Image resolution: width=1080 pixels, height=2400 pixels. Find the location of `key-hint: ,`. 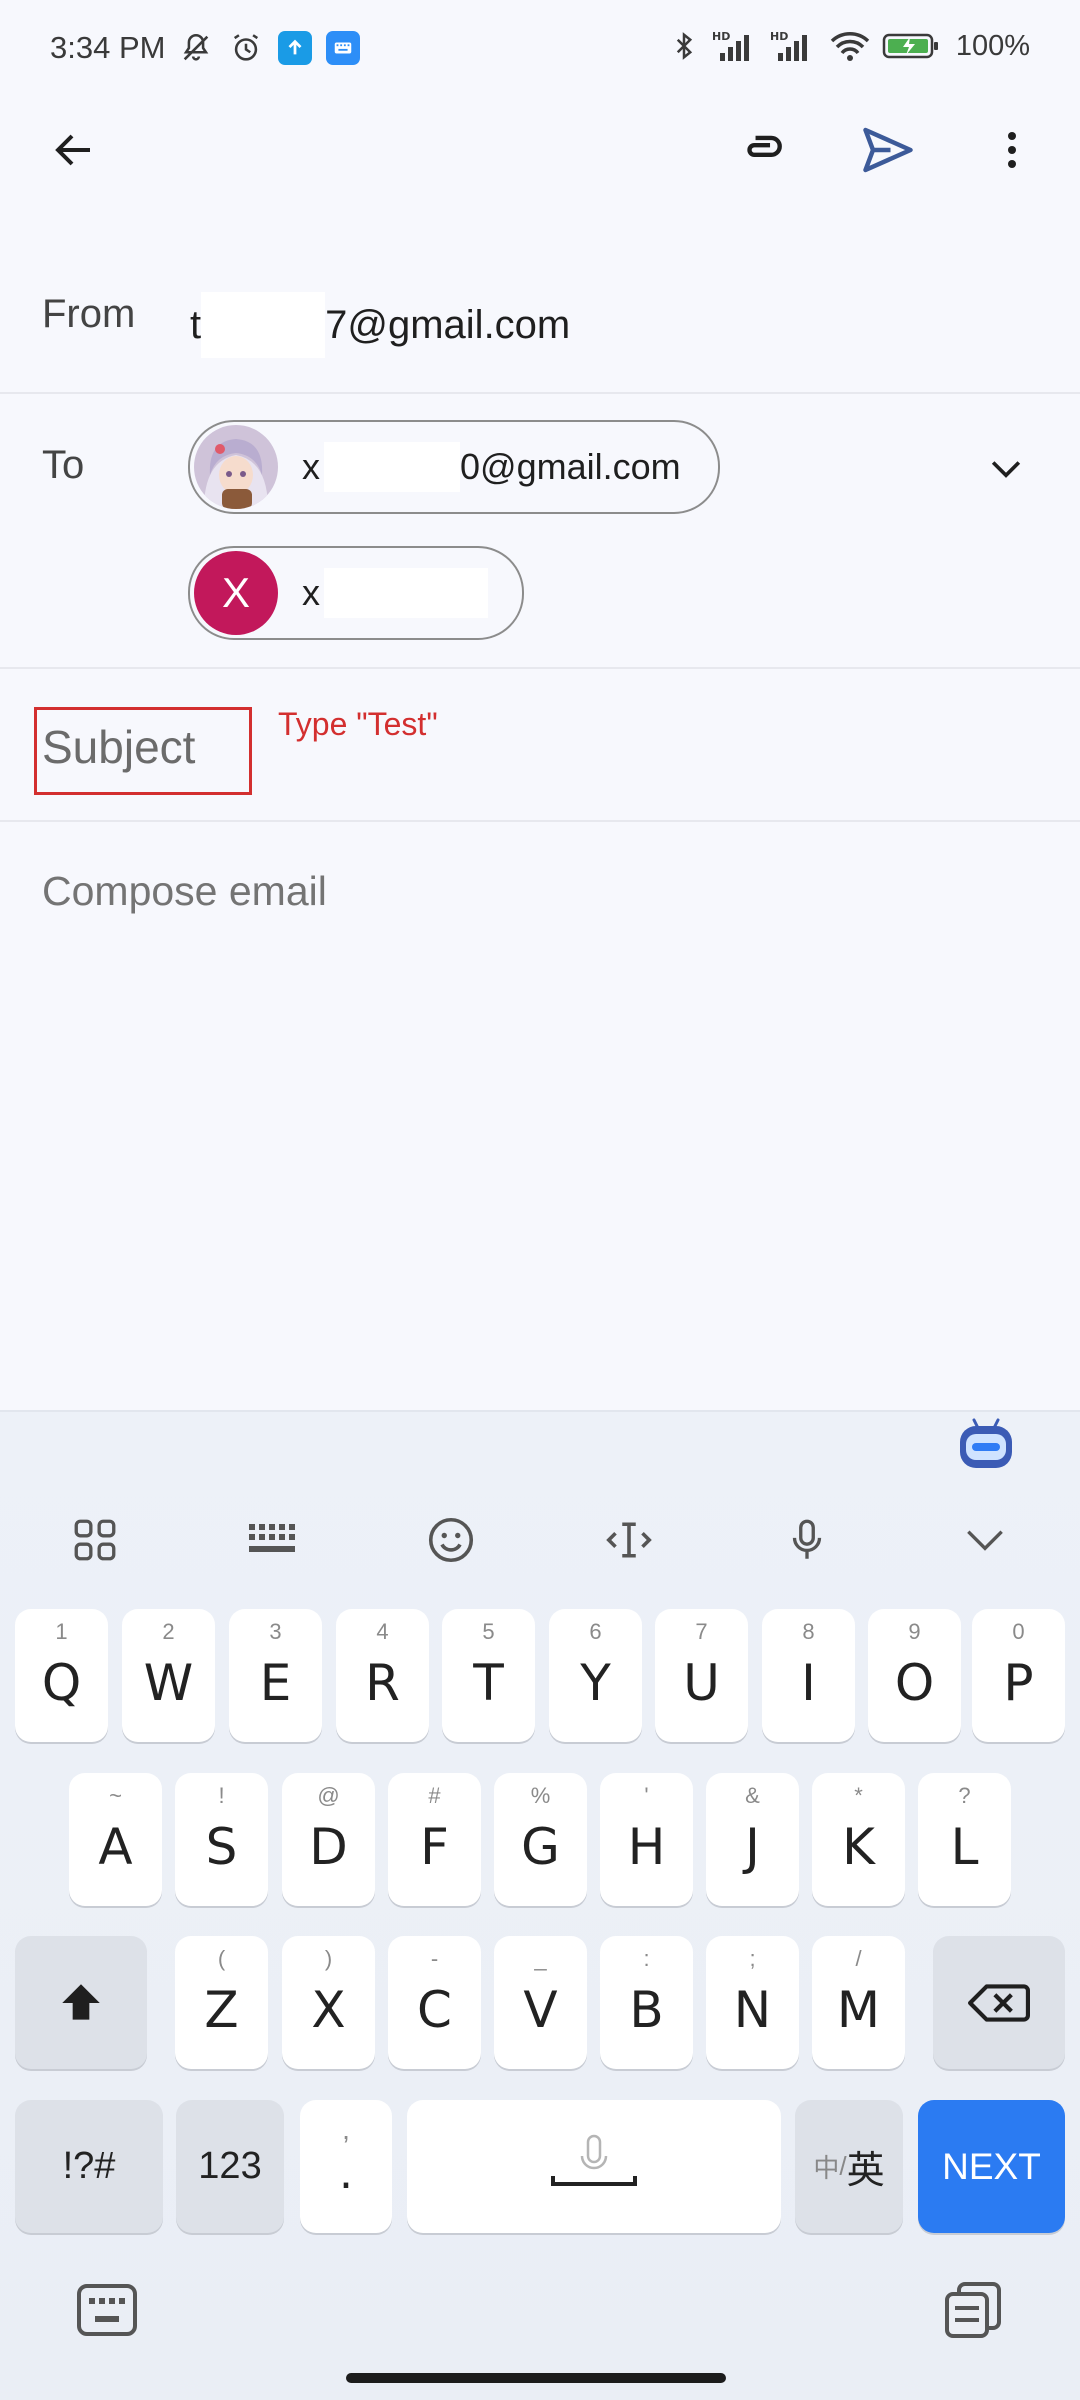

key-hint: , is located at coordinates (346, 2129).